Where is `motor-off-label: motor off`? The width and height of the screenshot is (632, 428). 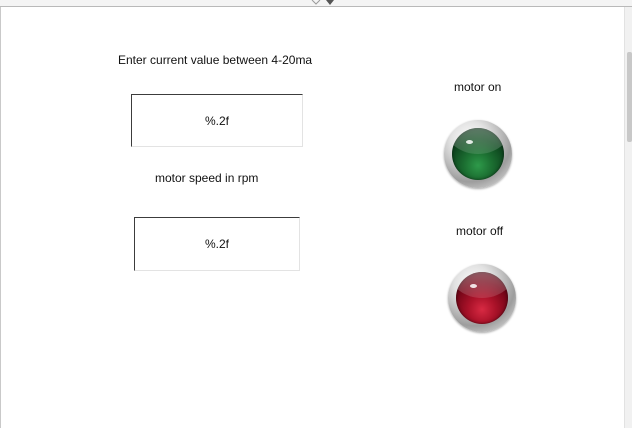
motor-off-label: motor off is located at coordinates (480, 231).